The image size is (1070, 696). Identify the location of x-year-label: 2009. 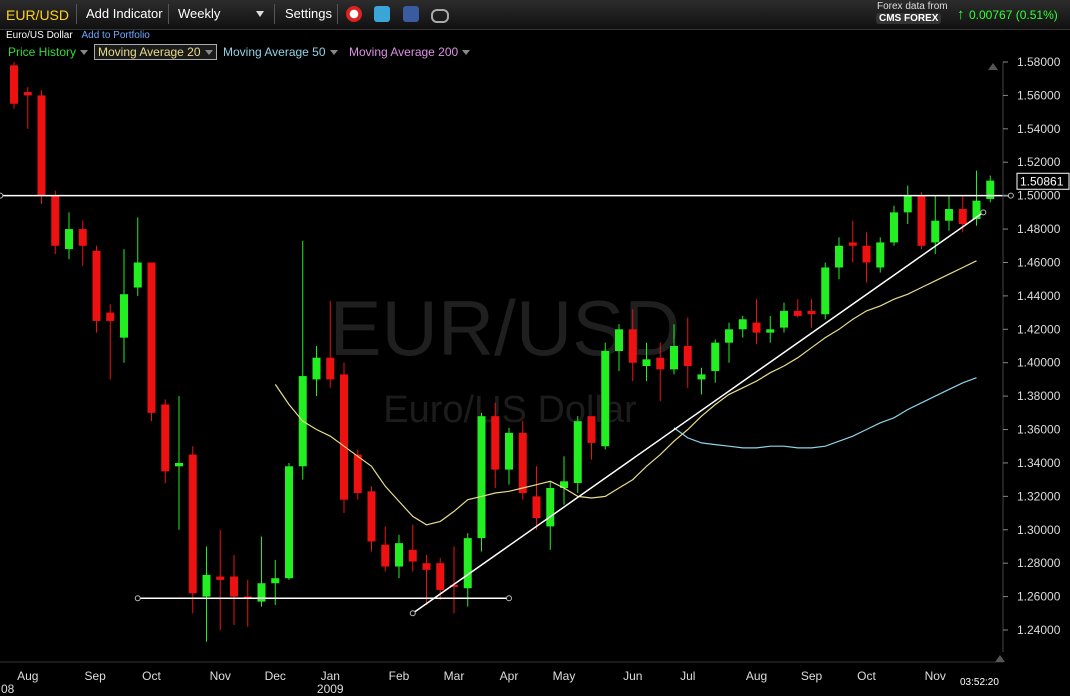
(330, 689).